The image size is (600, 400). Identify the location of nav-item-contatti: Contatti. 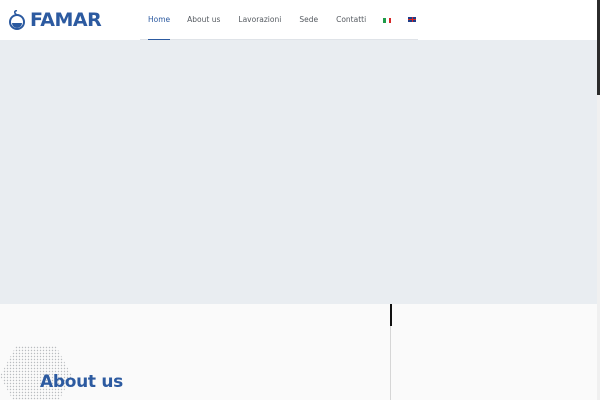
(351, 20).